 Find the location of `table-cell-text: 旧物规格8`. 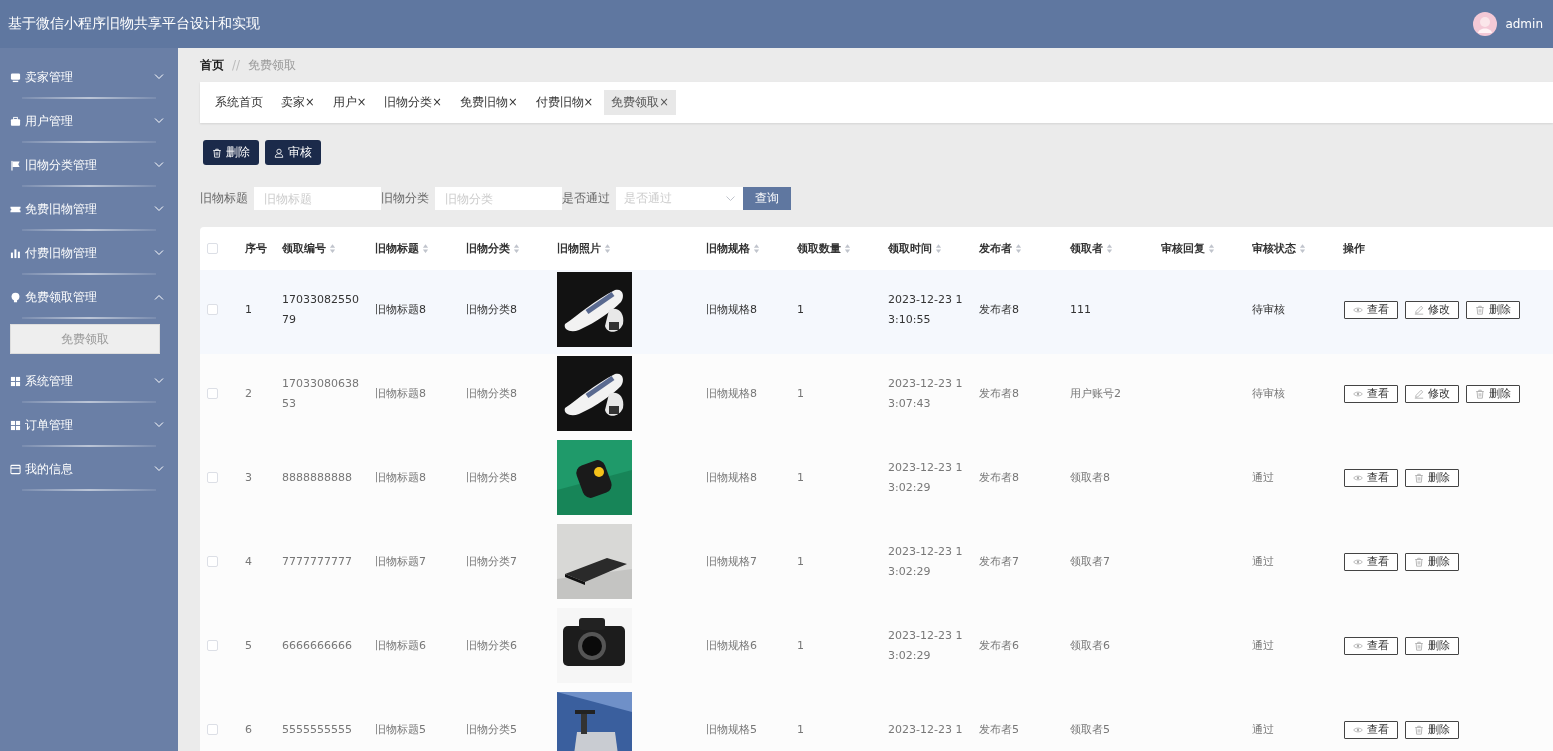

table-cell-text: 旧物规格8 is located at coordinates (731, 309).